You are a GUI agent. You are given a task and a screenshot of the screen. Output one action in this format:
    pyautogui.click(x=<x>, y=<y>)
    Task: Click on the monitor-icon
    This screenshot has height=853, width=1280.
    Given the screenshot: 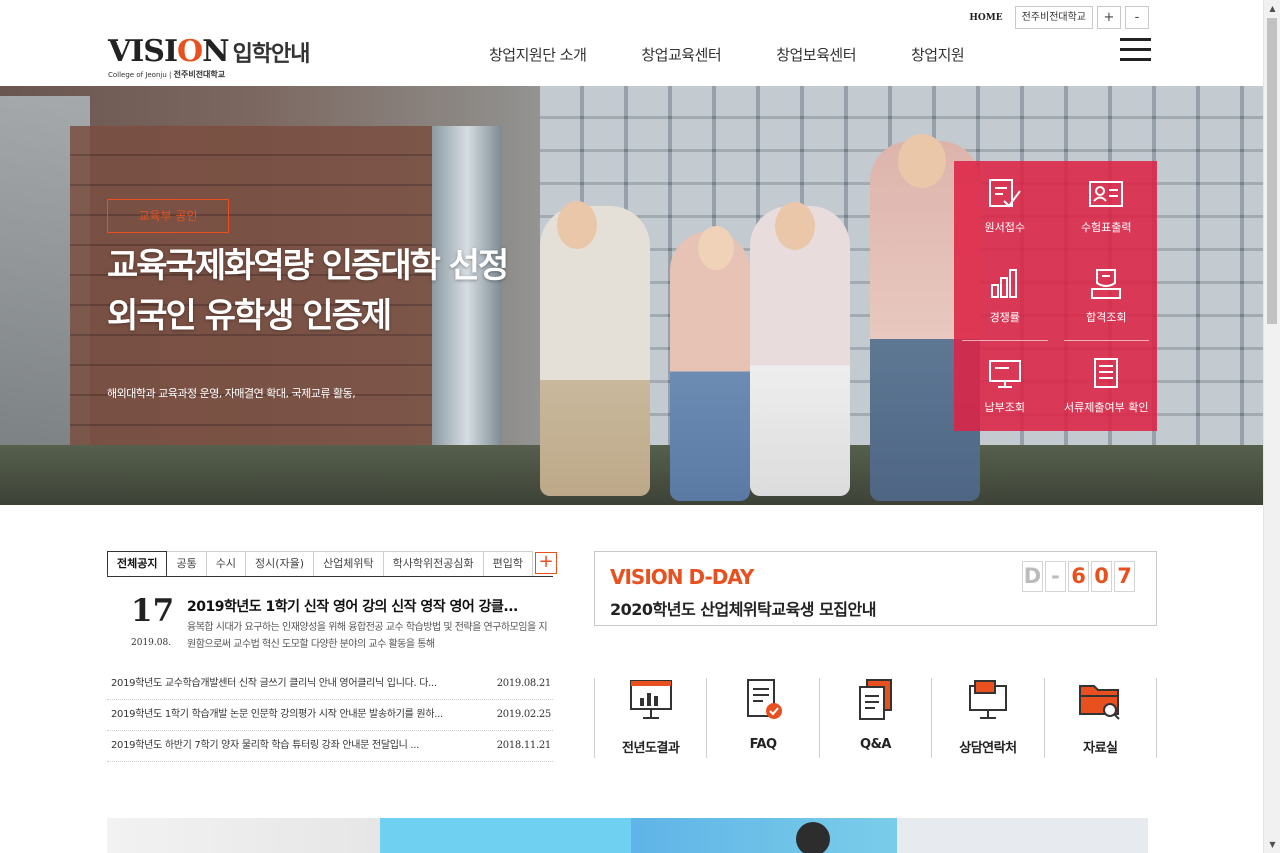 What is the action you would take?
    pyautogui.click(x=1004, y=374)
    